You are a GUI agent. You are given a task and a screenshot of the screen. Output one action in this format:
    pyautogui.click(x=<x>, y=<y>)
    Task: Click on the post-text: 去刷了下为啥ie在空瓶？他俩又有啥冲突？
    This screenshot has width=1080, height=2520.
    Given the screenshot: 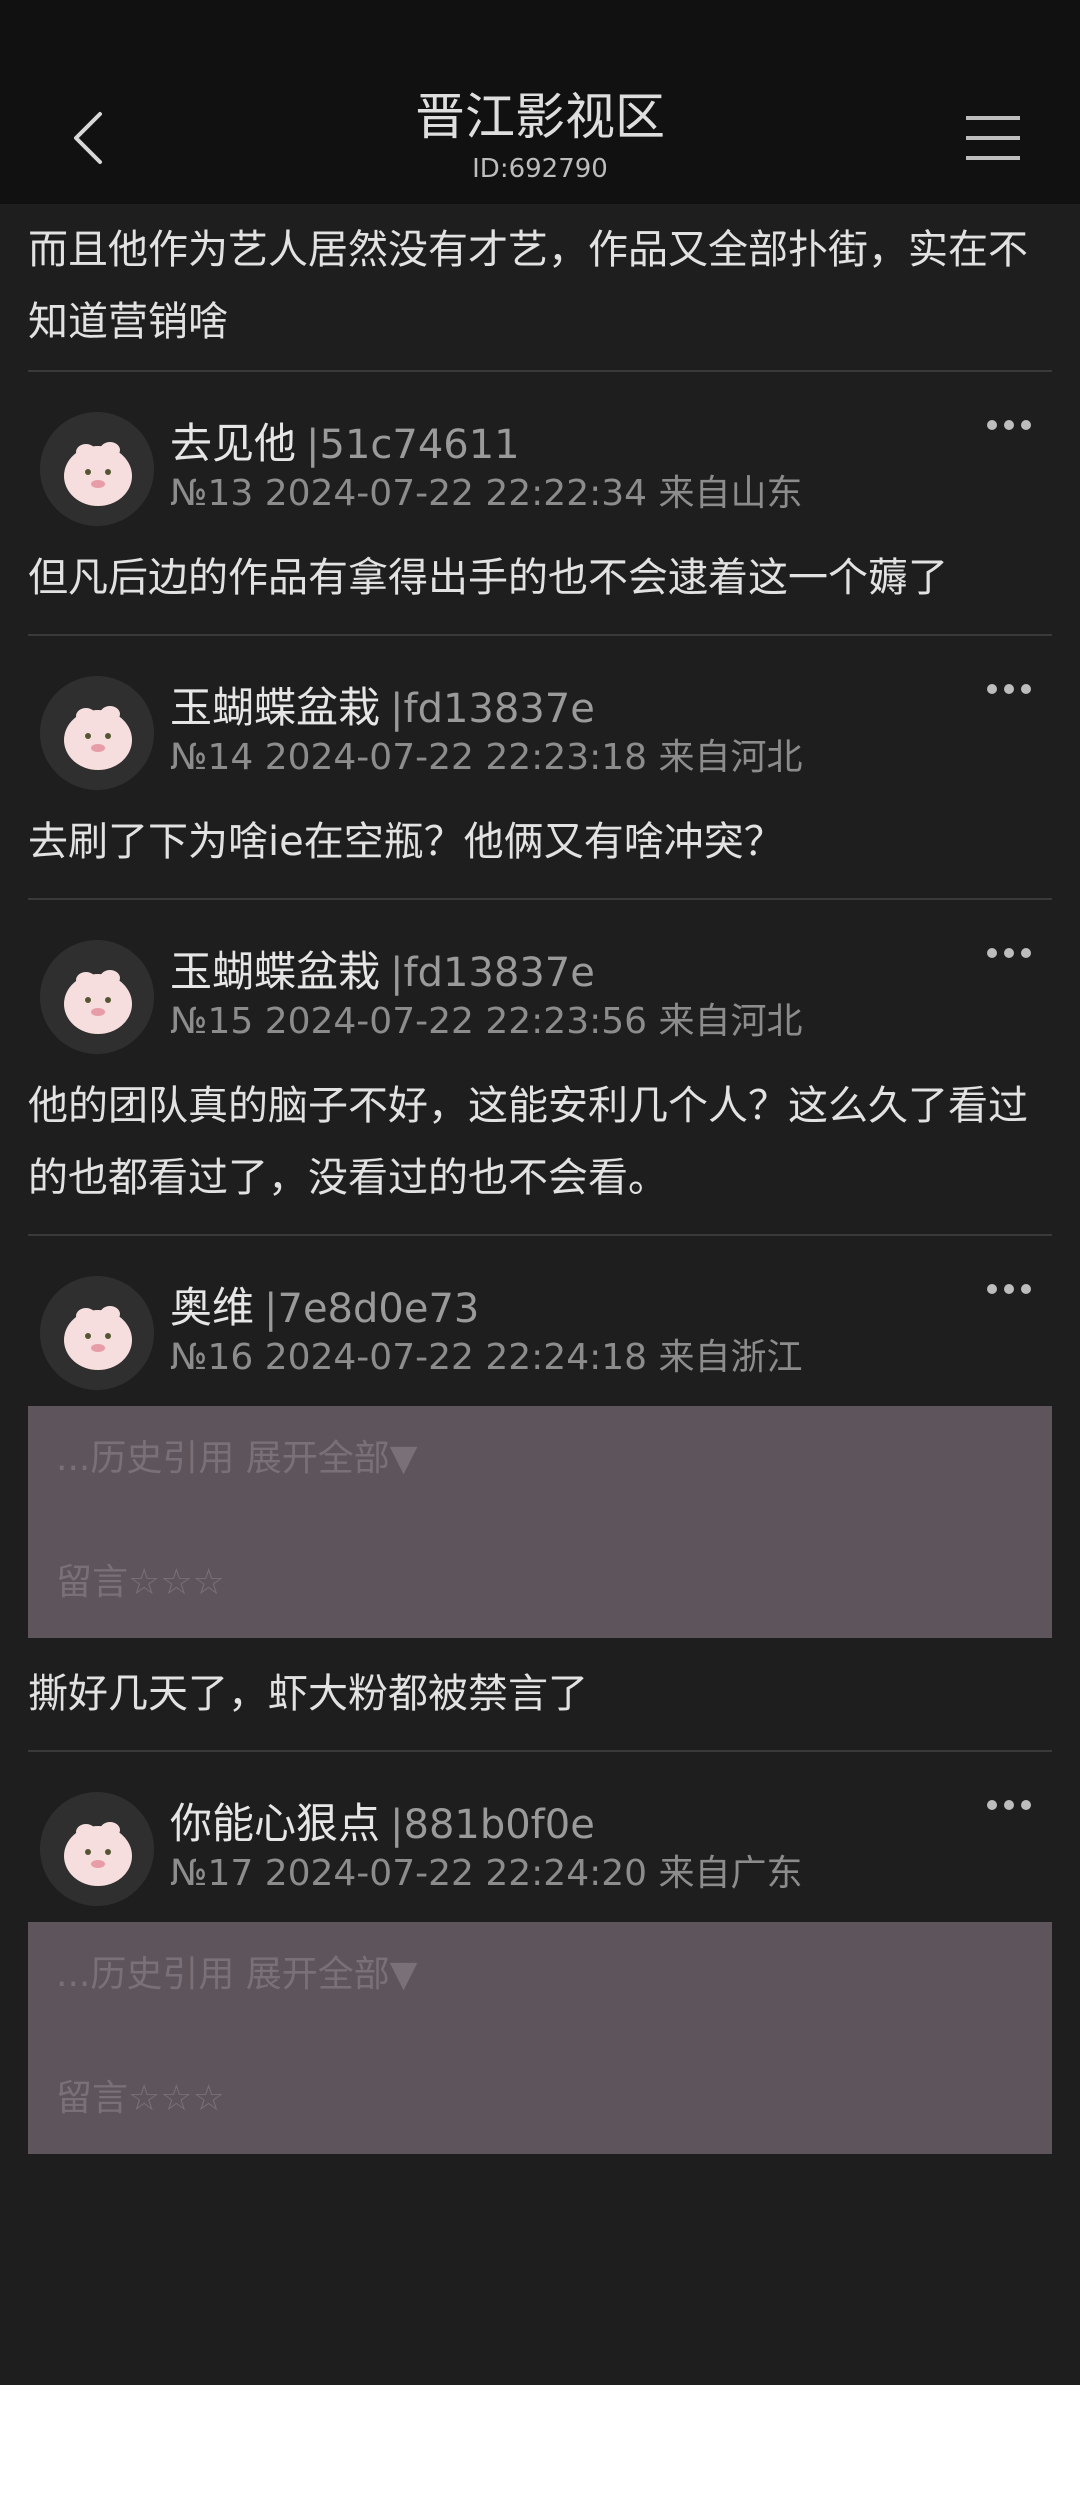 What is the action you would take?
    pyautogui.click(x=406, y=842)
    